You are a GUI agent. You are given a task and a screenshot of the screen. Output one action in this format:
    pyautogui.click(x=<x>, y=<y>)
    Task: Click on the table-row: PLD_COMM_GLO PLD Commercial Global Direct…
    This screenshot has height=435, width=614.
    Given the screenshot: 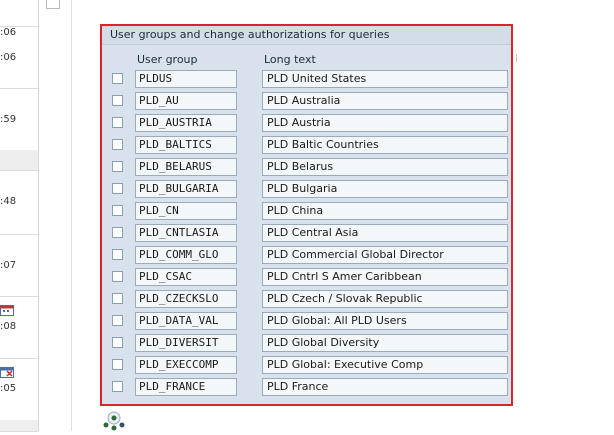 What is the action you would take?
    pyautogui.click(x=306, y=256)
    